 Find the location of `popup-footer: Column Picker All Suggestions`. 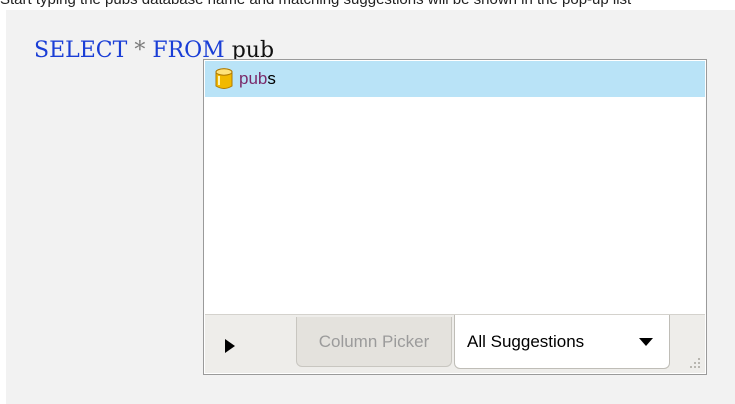

popup-footer: Column Picker All Suggestions is located at coordinates (455, 343).